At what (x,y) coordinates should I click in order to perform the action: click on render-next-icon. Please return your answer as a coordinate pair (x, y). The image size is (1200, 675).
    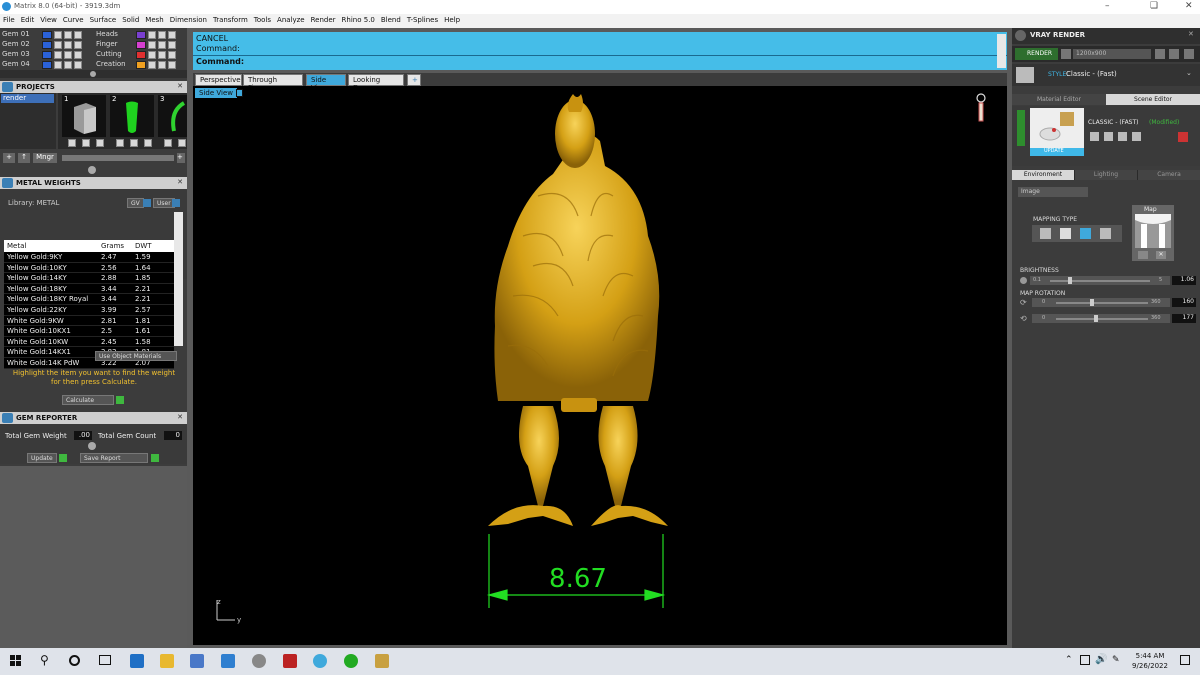
    Looking at the image, I should click on (1174, 54).